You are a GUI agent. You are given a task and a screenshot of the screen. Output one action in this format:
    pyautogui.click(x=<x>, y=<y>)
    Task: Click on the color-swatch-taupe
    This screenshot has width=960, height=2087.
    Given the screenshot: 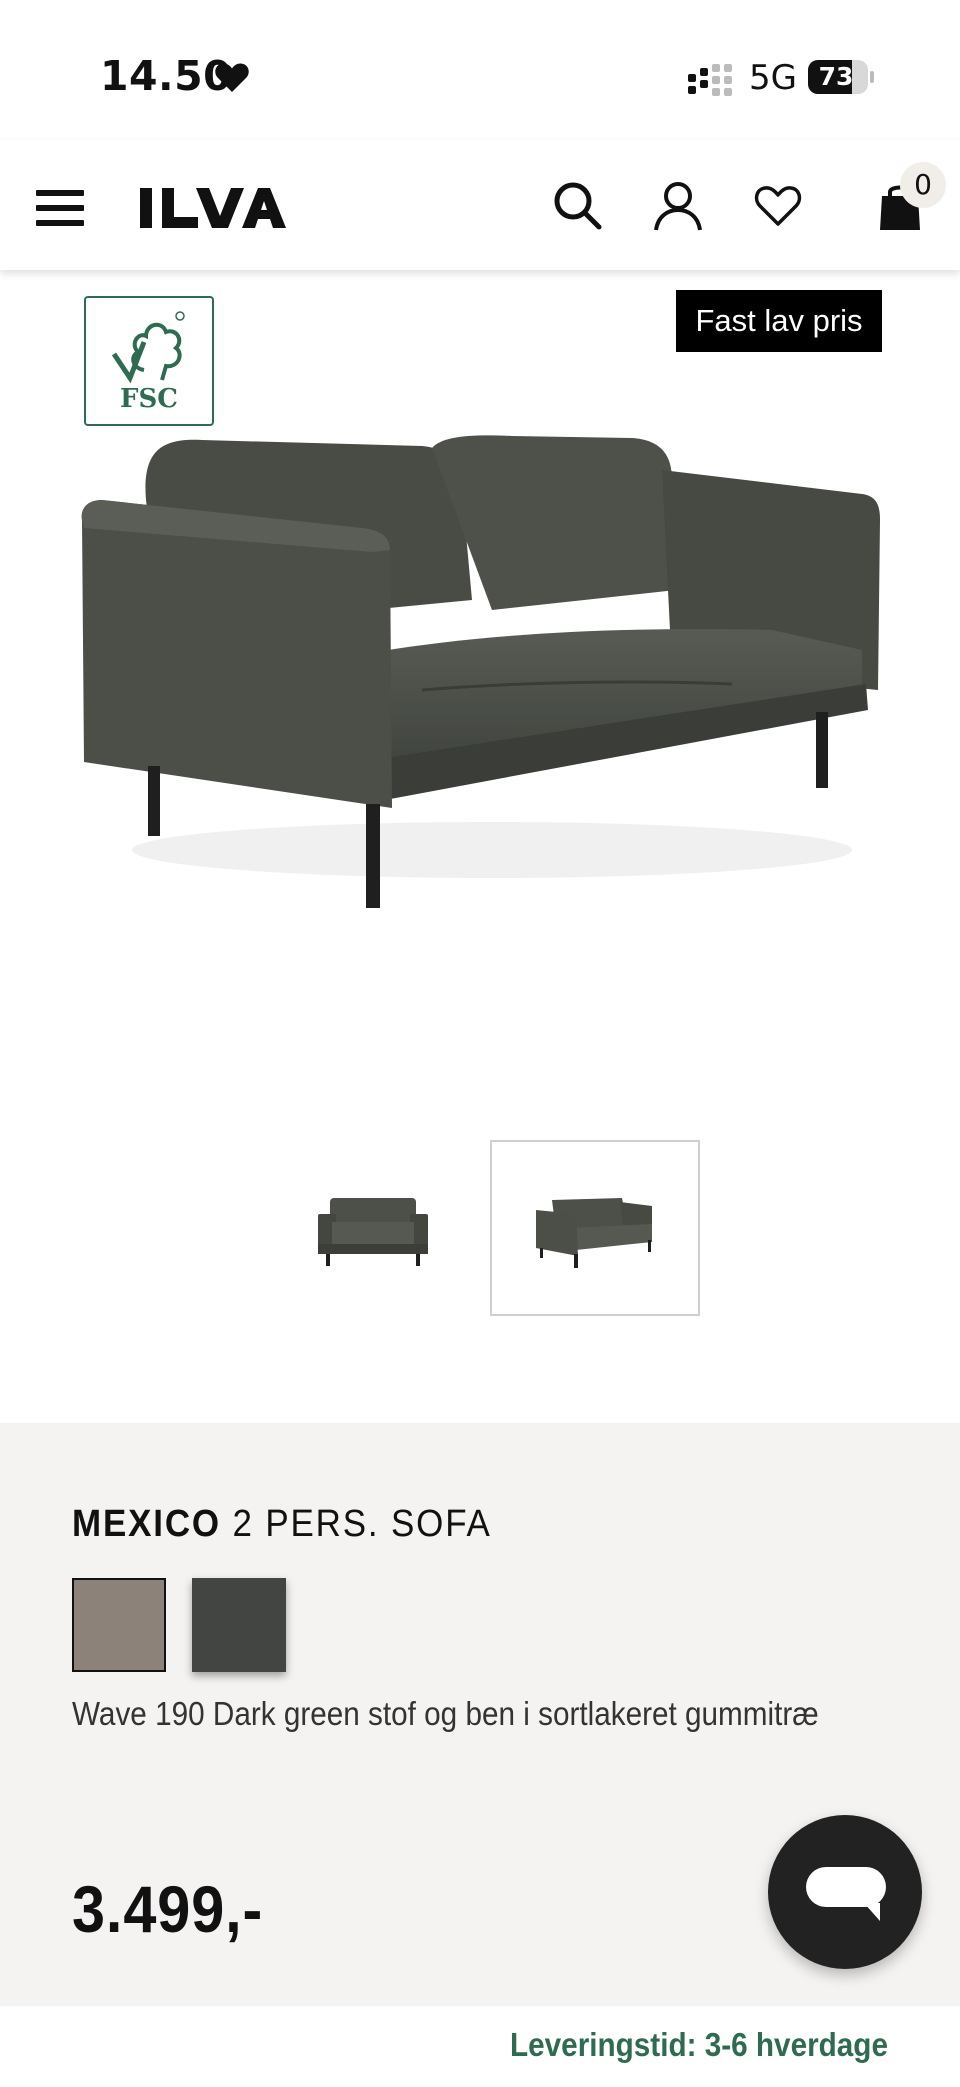 What is the action you would take?
    pyautogui.click(x=119, y=1625)
    